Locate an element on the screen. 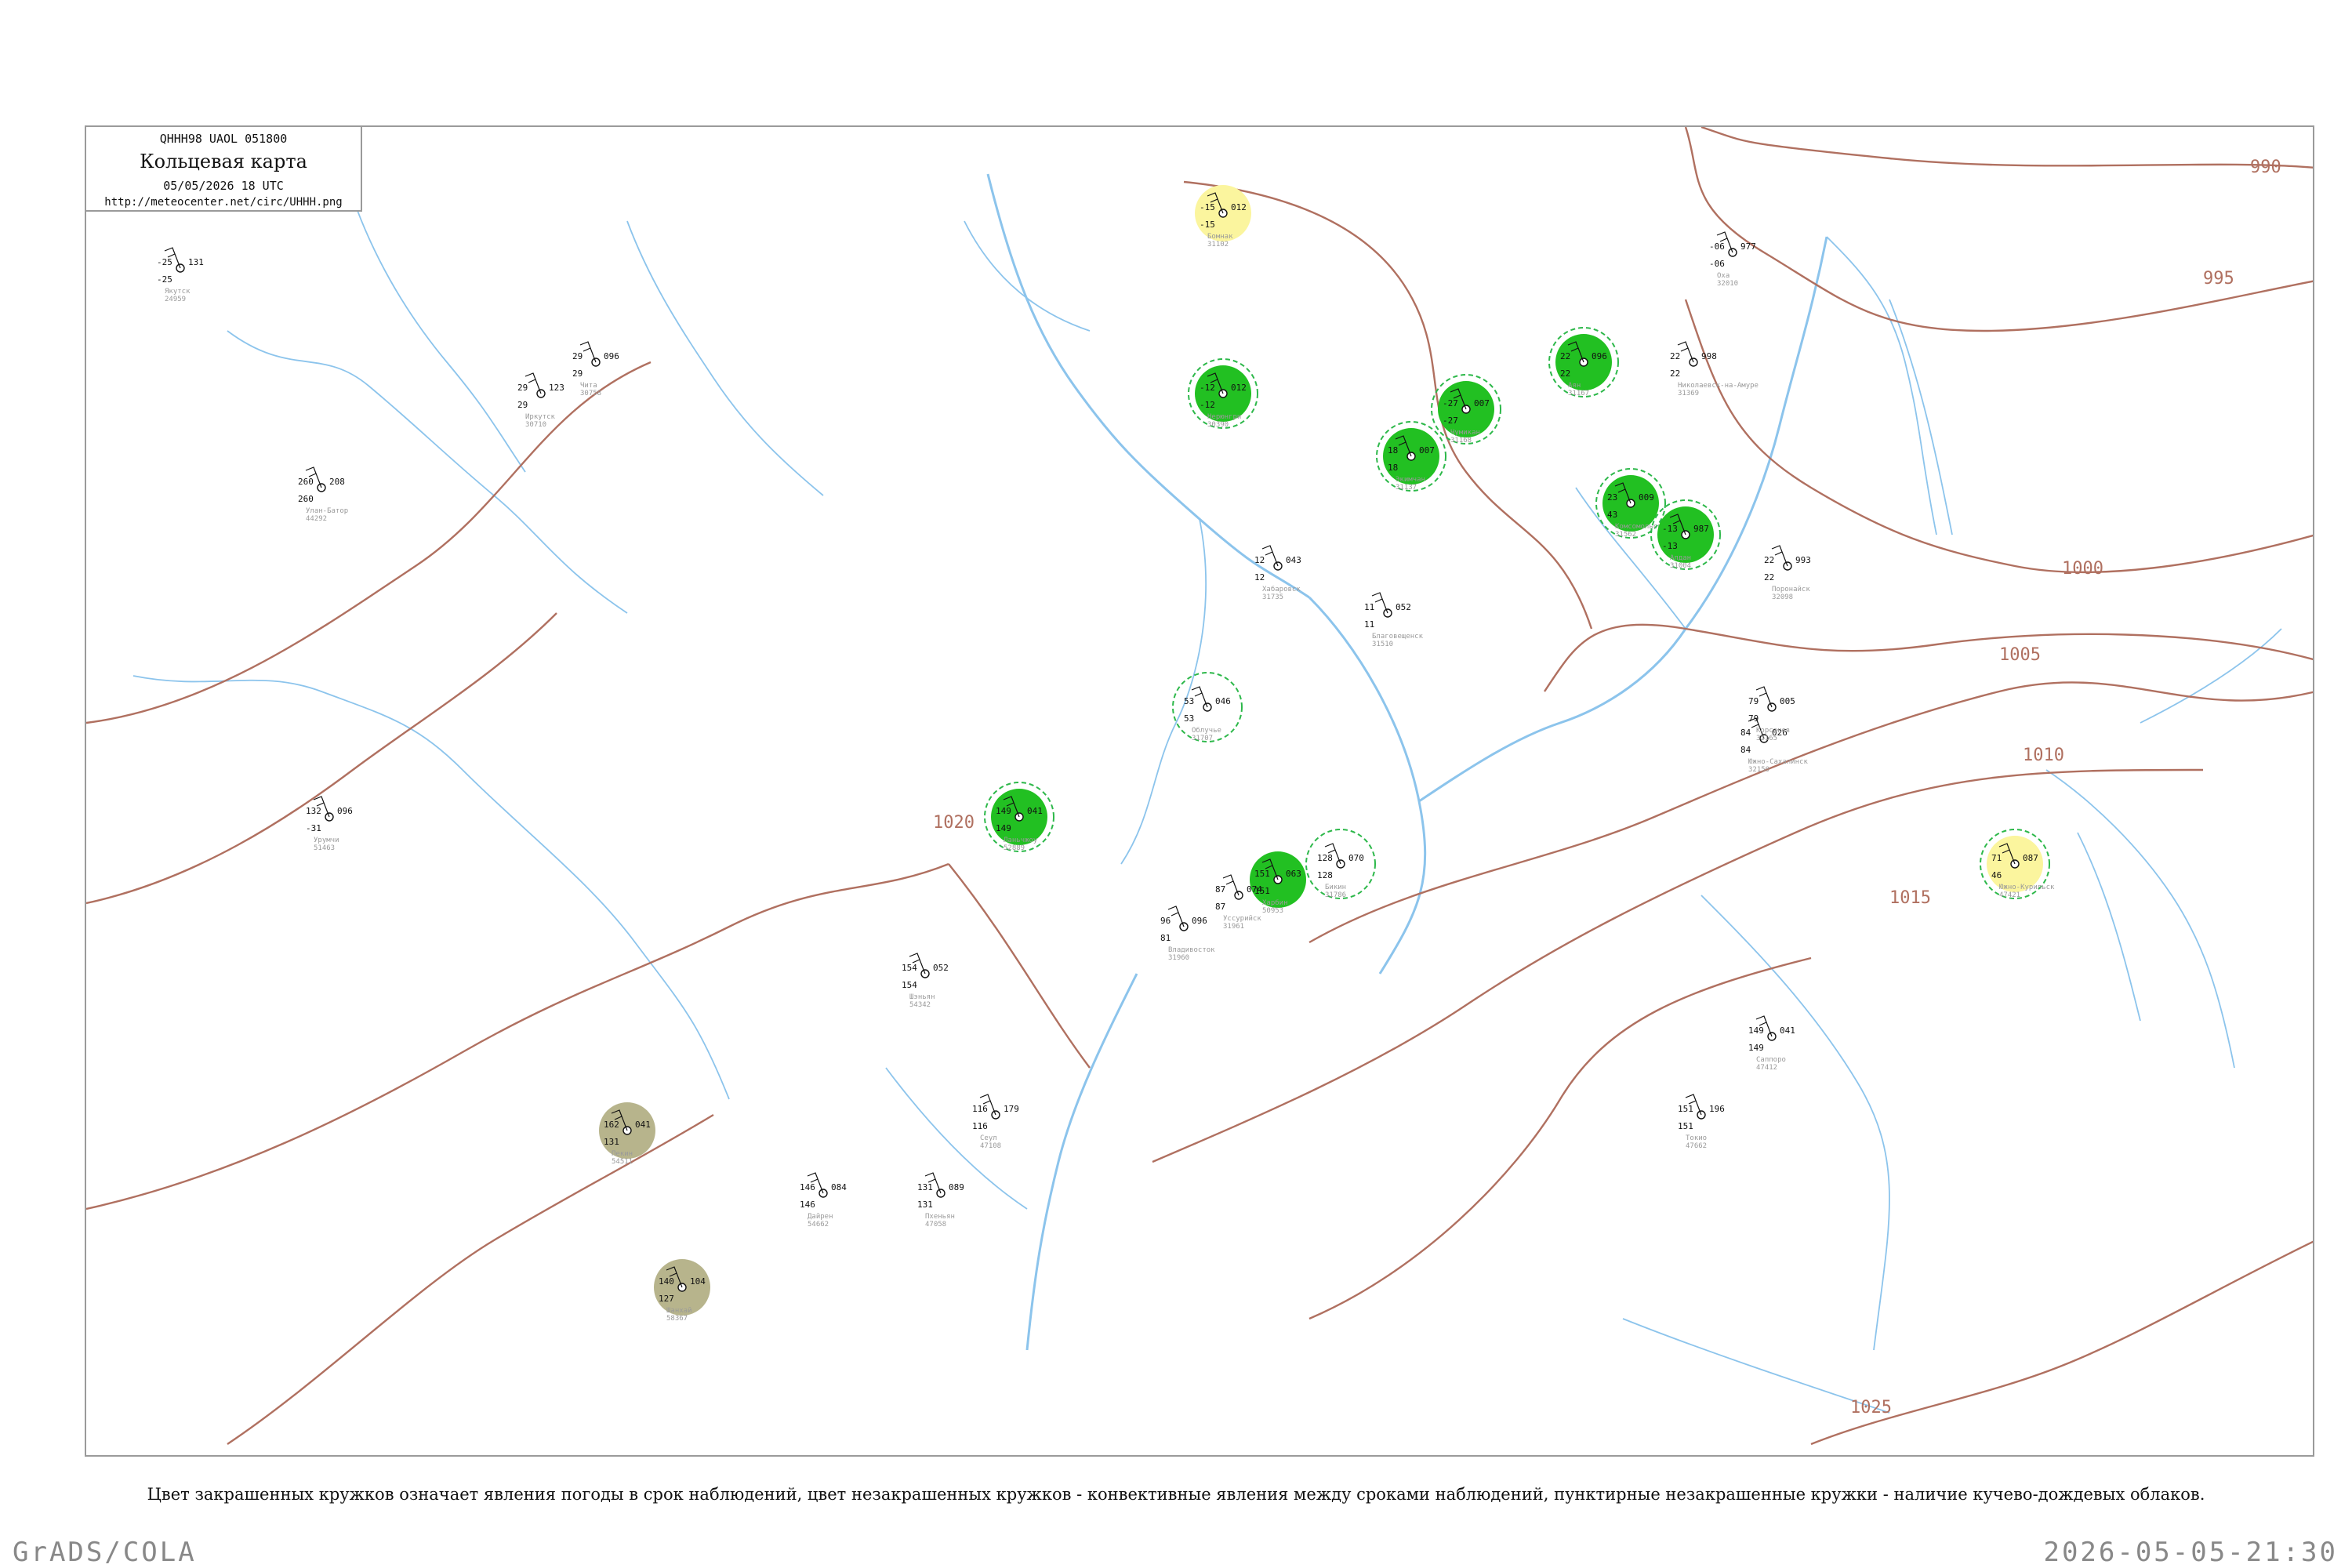  station-id: 31707 is located at coordinates (1202, 738).